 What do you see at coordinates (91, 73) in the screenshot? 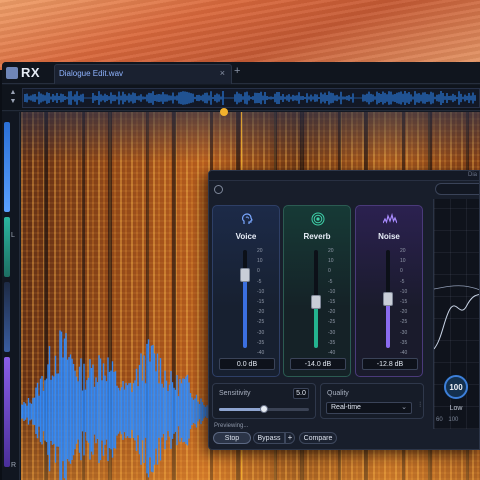
I see `file-tab-label: Dialogue Edit.wav` at bounding box center [91, 73].